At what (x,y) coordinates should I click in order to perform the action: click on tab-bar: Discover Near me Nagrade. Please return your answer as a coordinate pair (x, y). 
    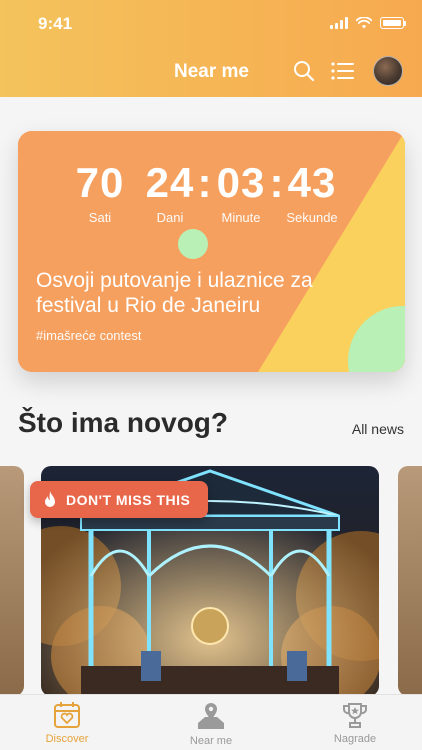
    Looking at the image, I should click on (211, 722).